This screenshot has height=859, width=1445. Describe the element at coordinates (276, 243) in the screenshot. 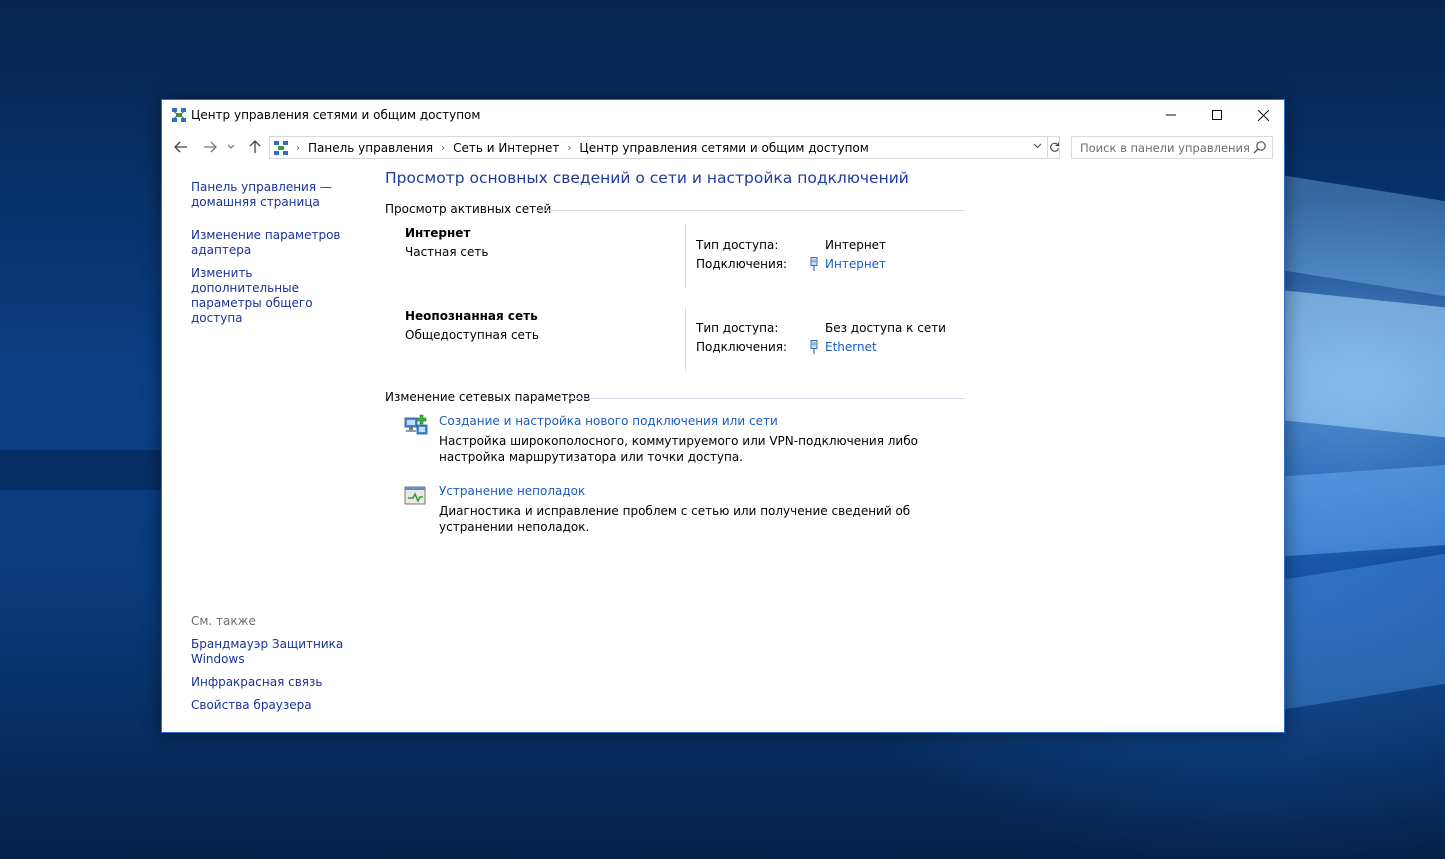

I see `sidebar-link-adapter-settings: Изменение параметров адаптера` at that location.